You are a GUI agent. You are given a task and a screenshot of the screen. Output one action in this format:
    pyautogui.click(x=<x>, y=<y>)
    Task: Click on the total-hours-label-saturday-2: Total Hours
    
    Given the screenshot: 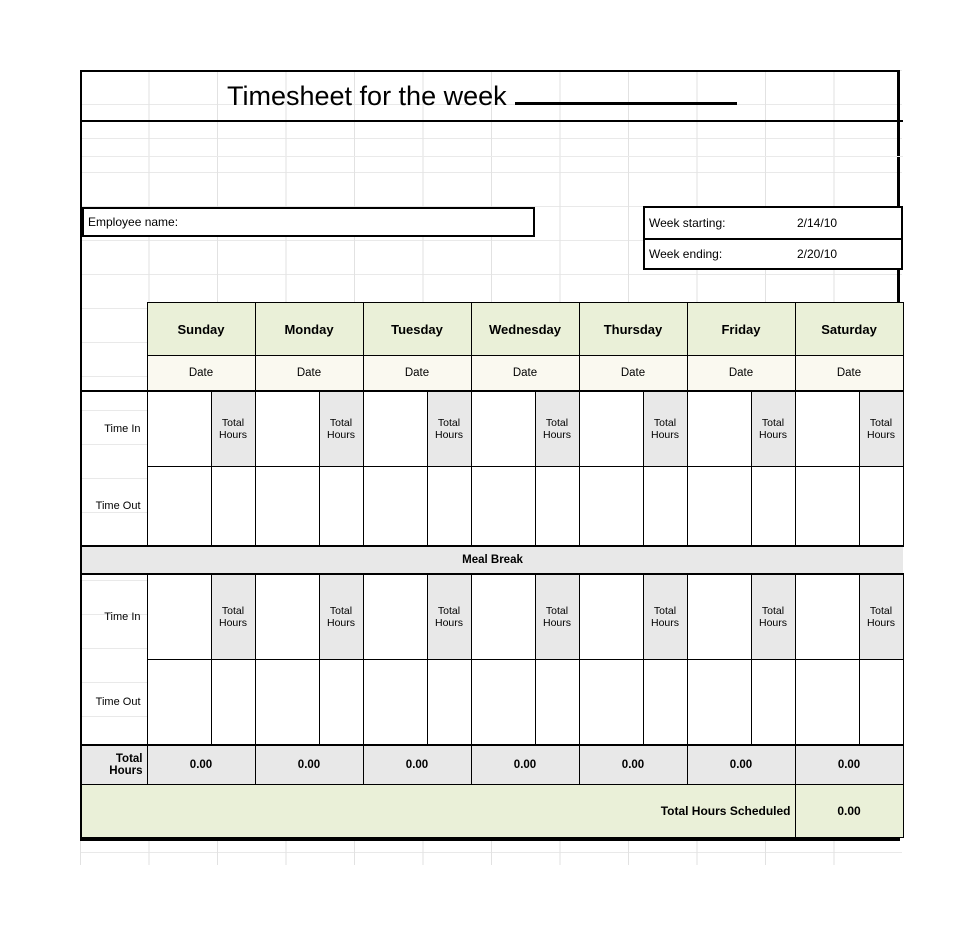 What is the action you would take?
    pyautogui.click(x=881, y=616)
    